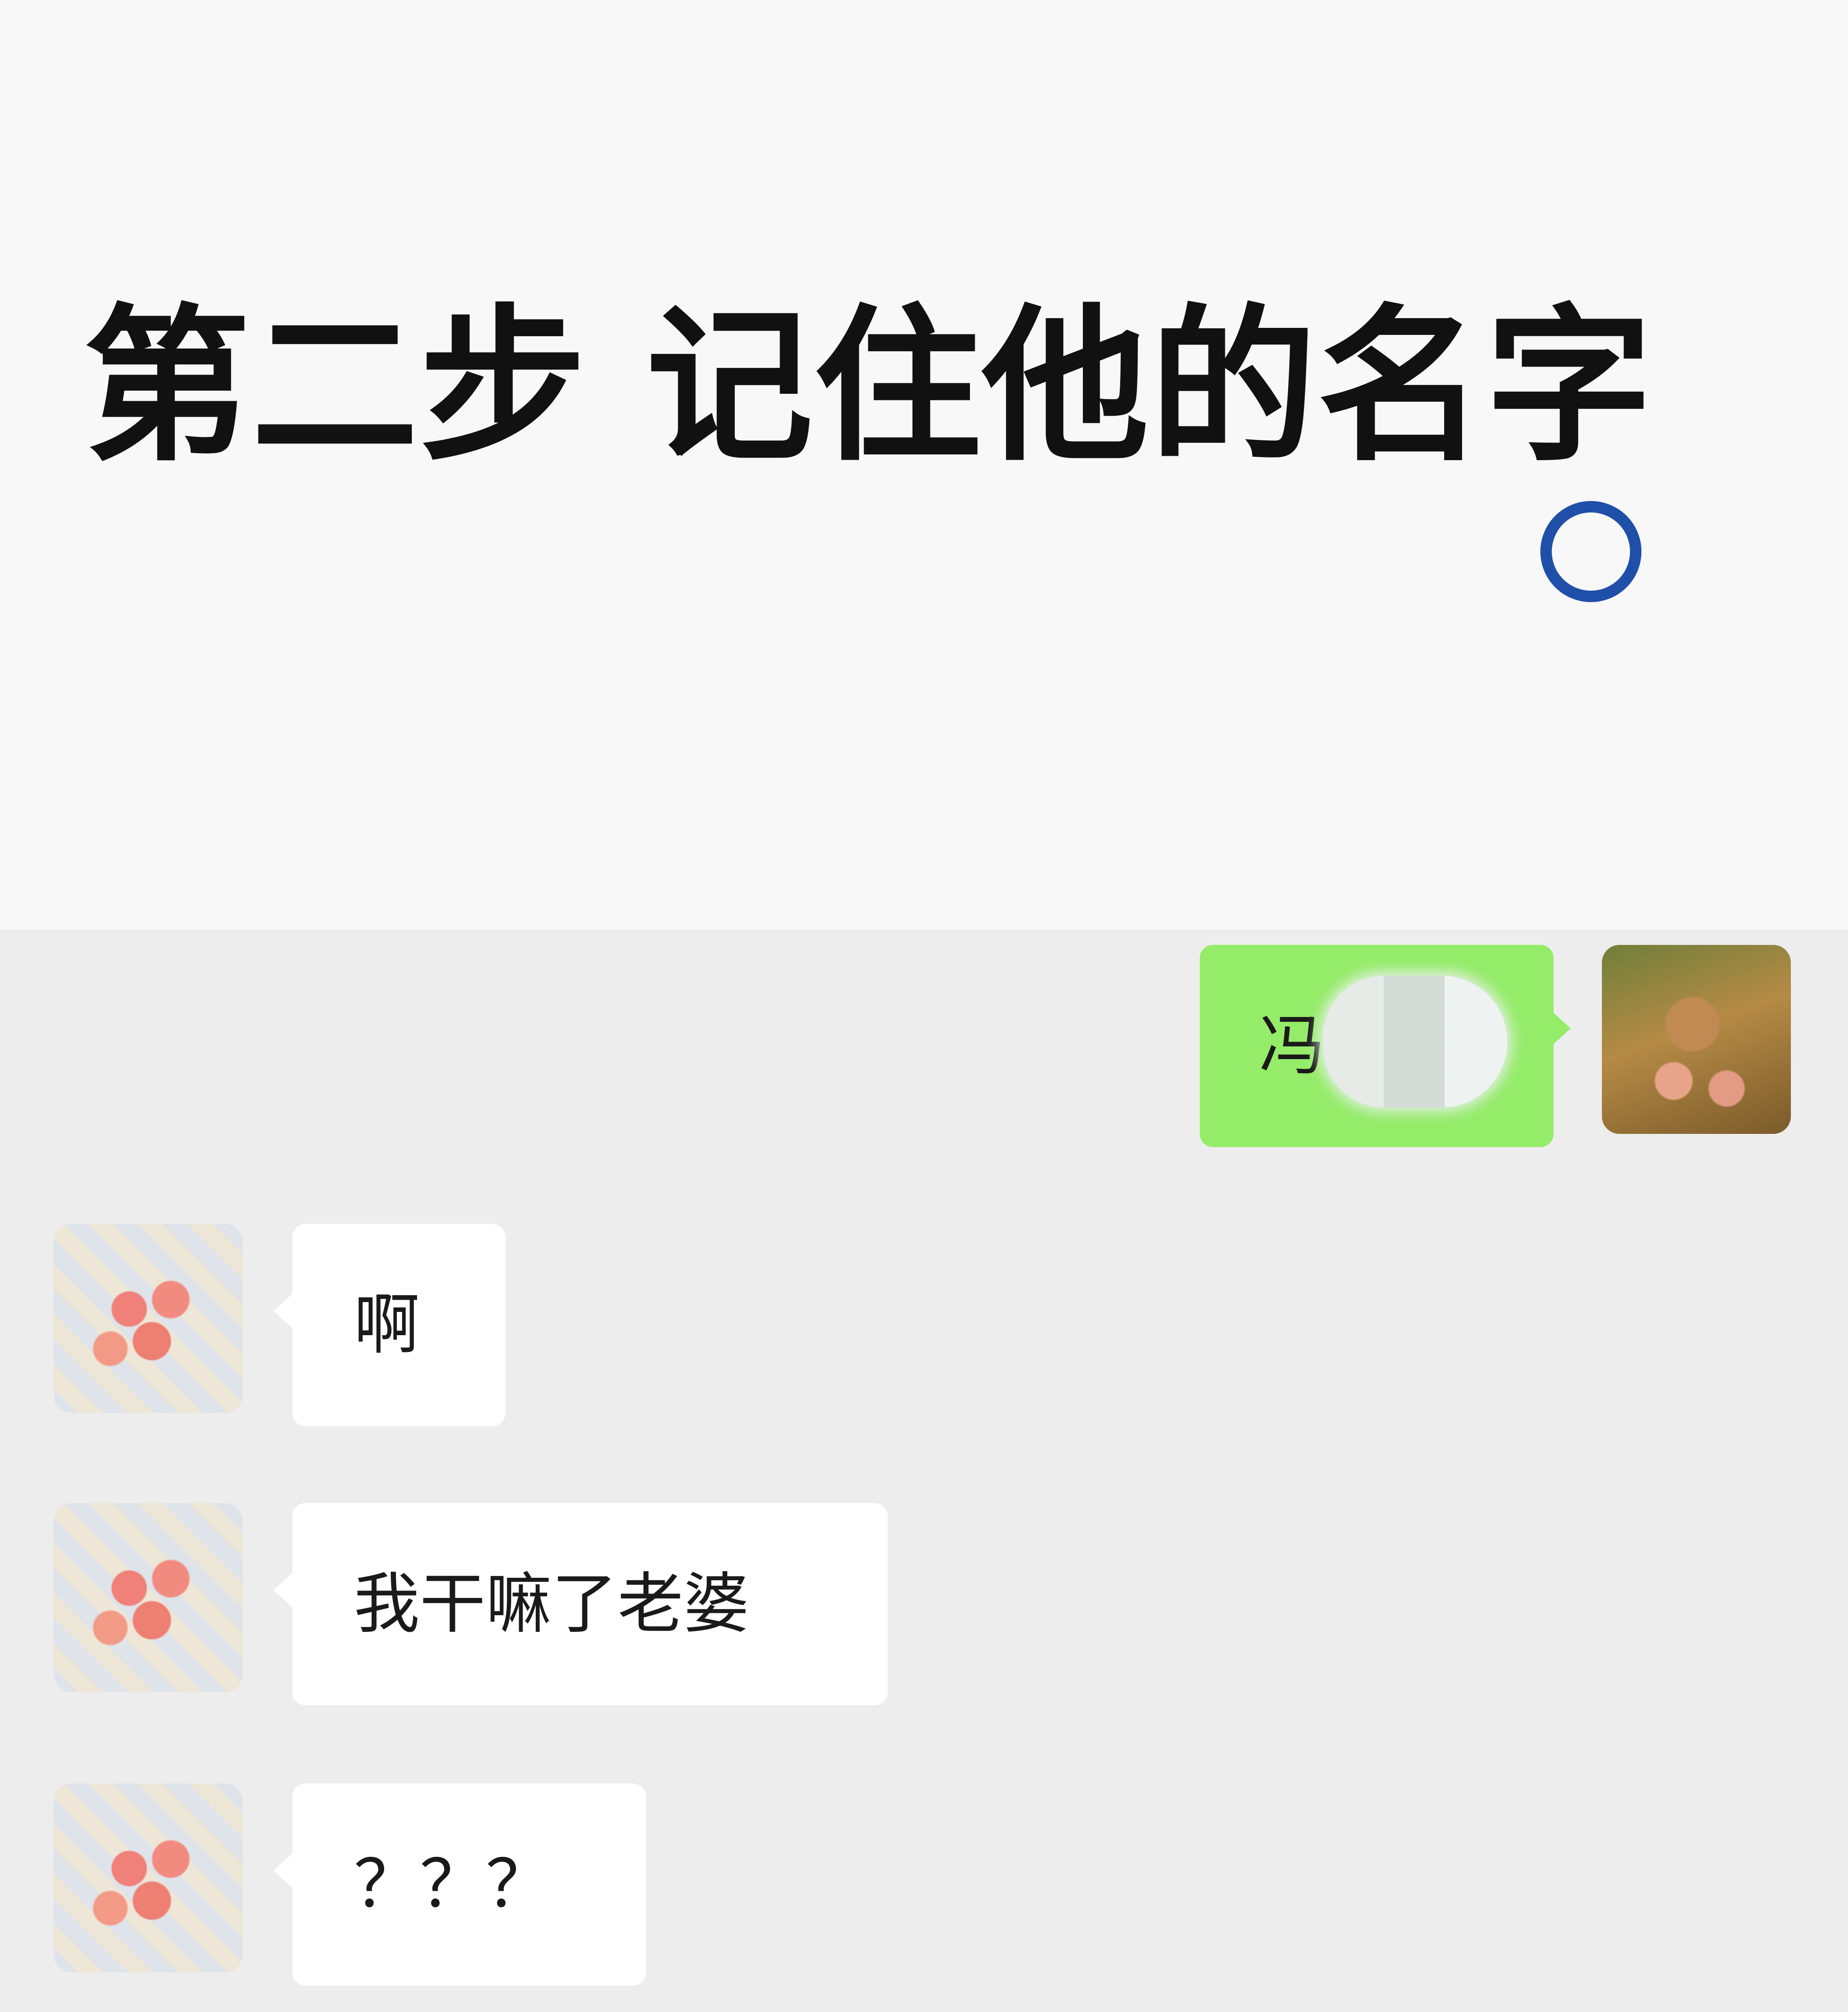 This screenshot has height=2012, width=1848. Describe the element at coordinates (453, 1884) in the screenshot. I see `message-text: ？？？` at that location.